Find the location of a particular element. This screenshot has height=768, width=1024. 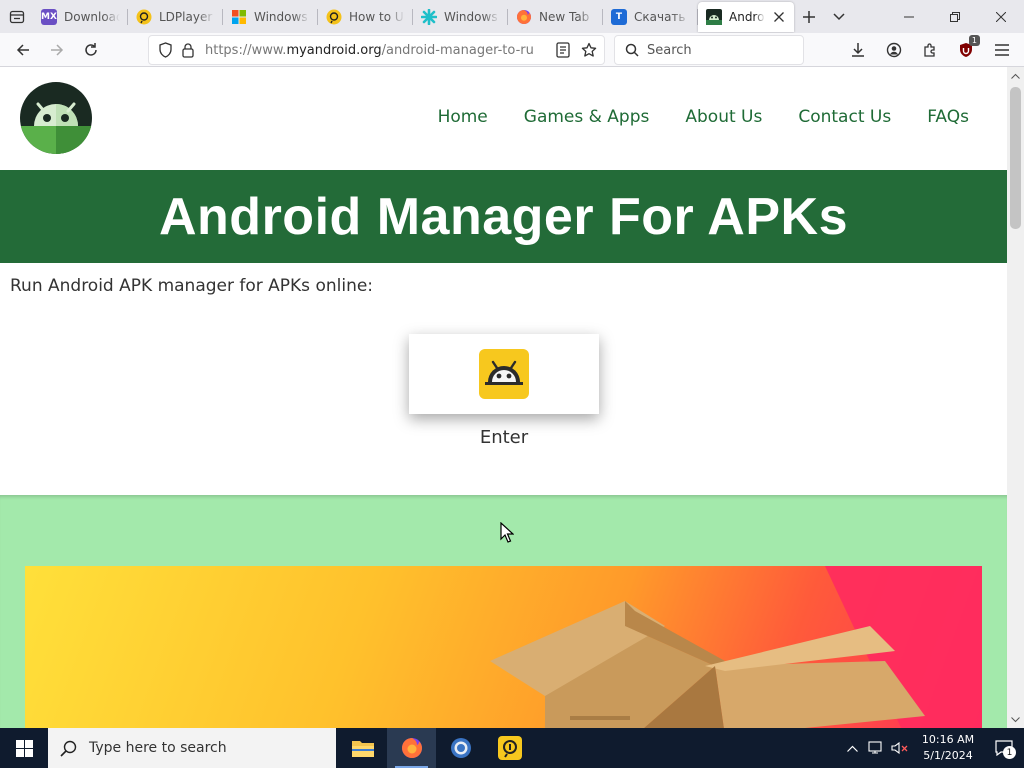

site-logo is located at coordinates (56, 118).